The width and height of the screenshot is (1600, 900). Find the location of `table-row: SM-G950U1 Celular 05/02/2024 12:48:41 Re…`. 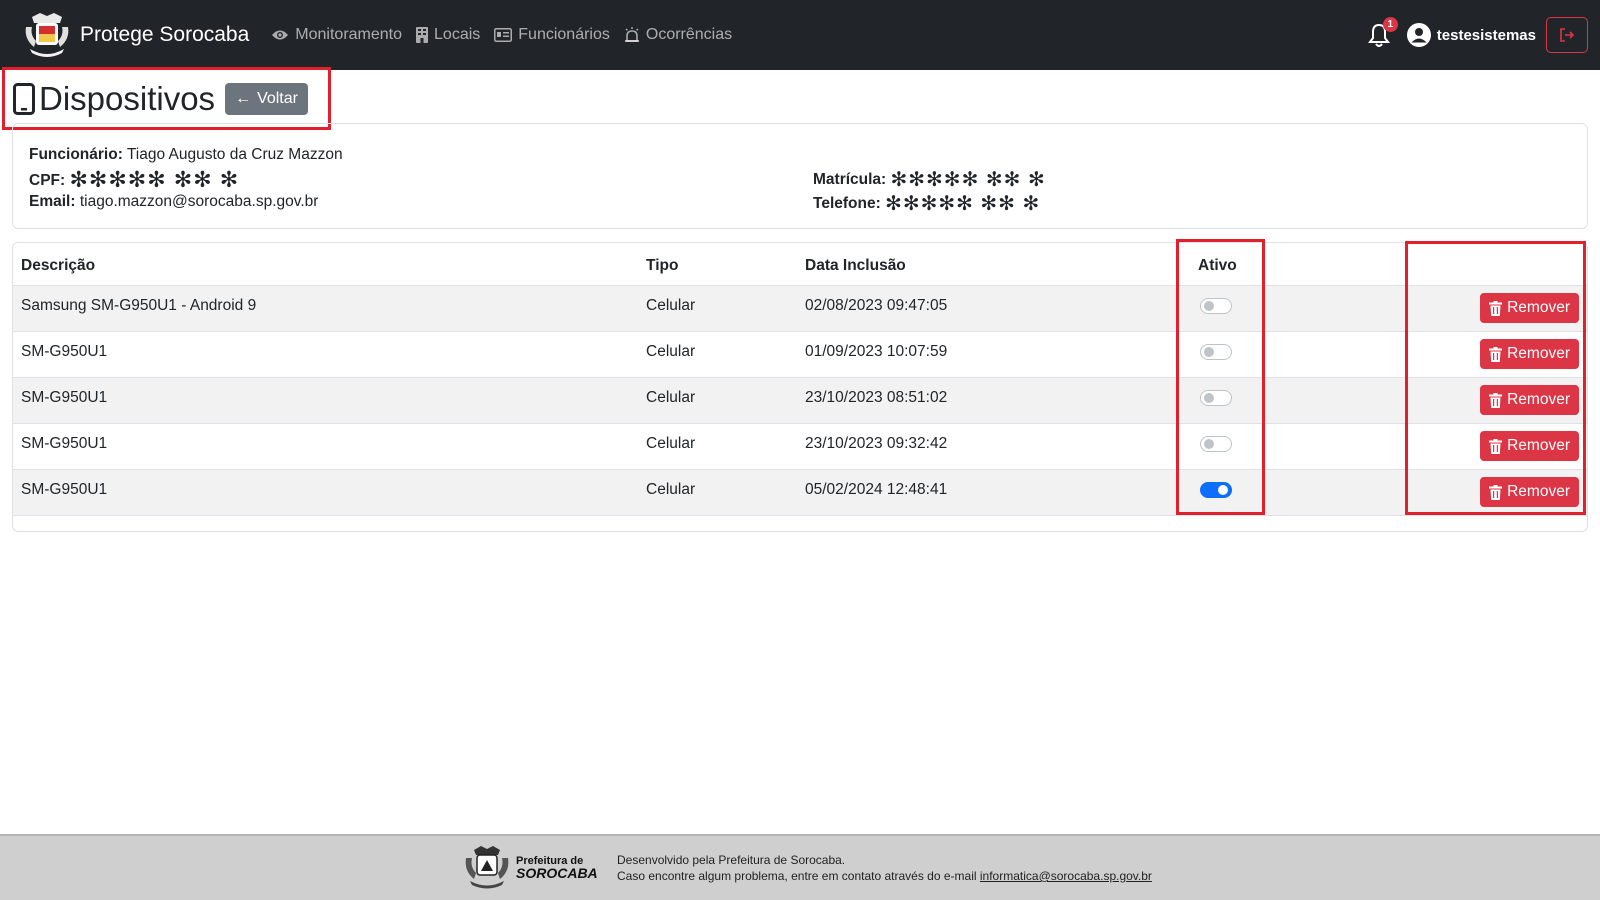

table-row: SM-G950U1 Celular 05/02/2024 12:48:41 Re… is located at coordinates (800, 492).